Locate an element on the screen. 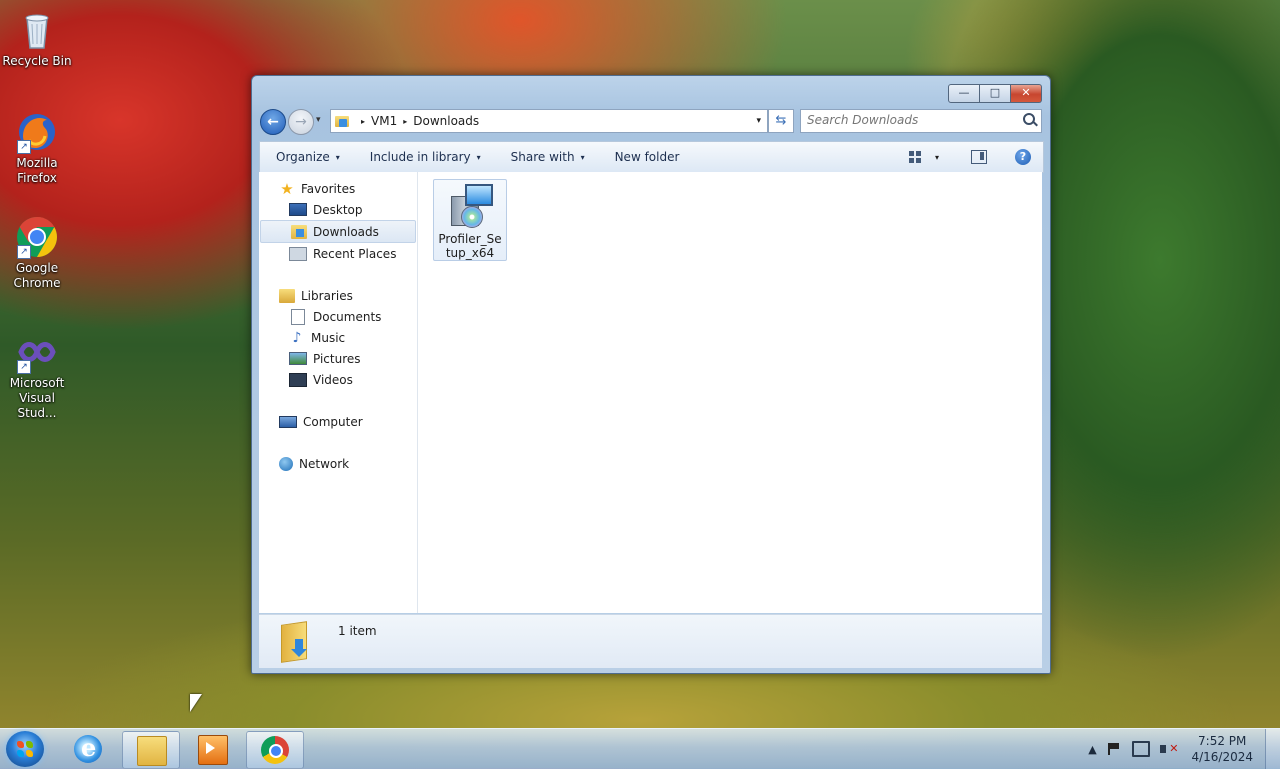 This screenshot has height=769, width=1280. music-icon: ♪ is located at coordinates (297, 337).